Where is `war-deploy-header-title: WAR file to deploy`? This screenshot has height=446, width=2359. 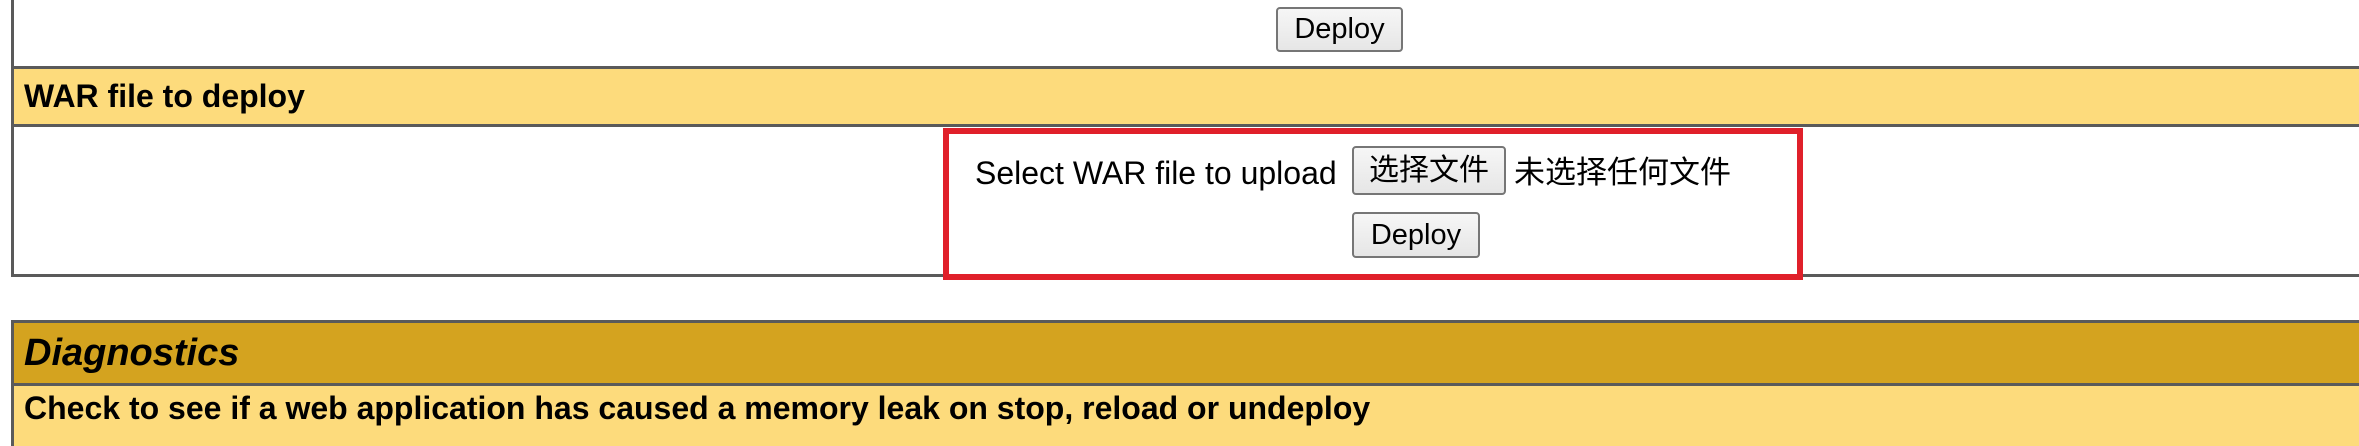 war-deploy-header-title: WAR file to deploy is located at coordinates (164, 96).